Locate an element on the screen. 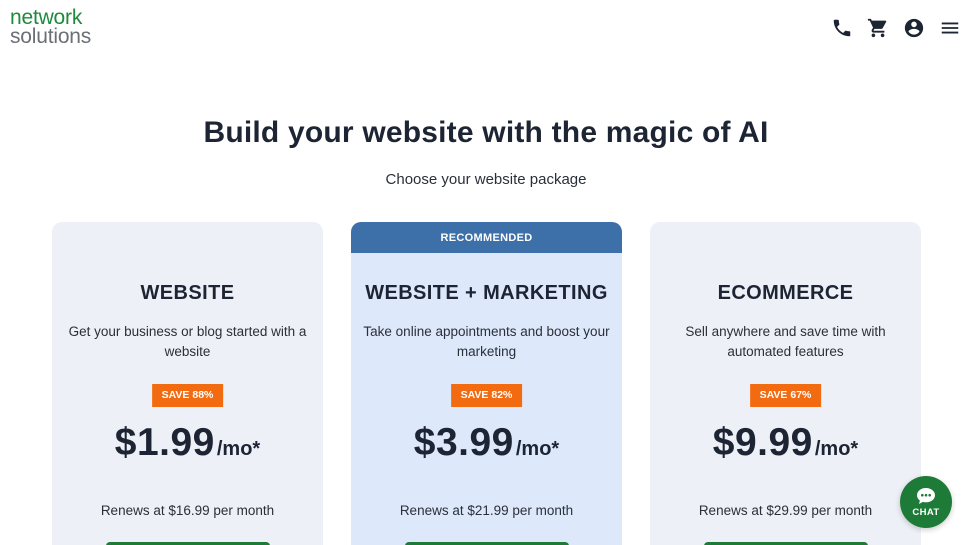 The image size is (972, 545). logo-line-2: solutions is located at coordinates (51, 36).